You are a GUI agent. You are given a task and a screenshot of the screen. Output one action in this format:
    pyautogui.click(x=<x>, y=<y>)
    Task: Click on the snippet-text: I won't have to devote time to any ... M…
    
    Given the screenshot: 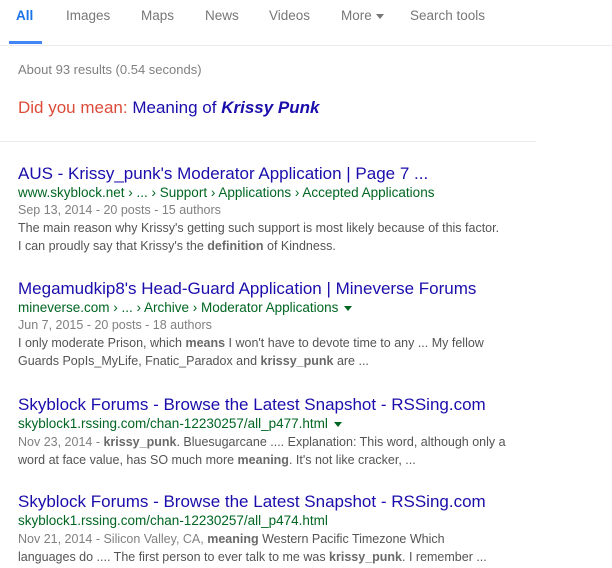 What is the action you would take?
    pyautogui.click(x=354, y=343)
    